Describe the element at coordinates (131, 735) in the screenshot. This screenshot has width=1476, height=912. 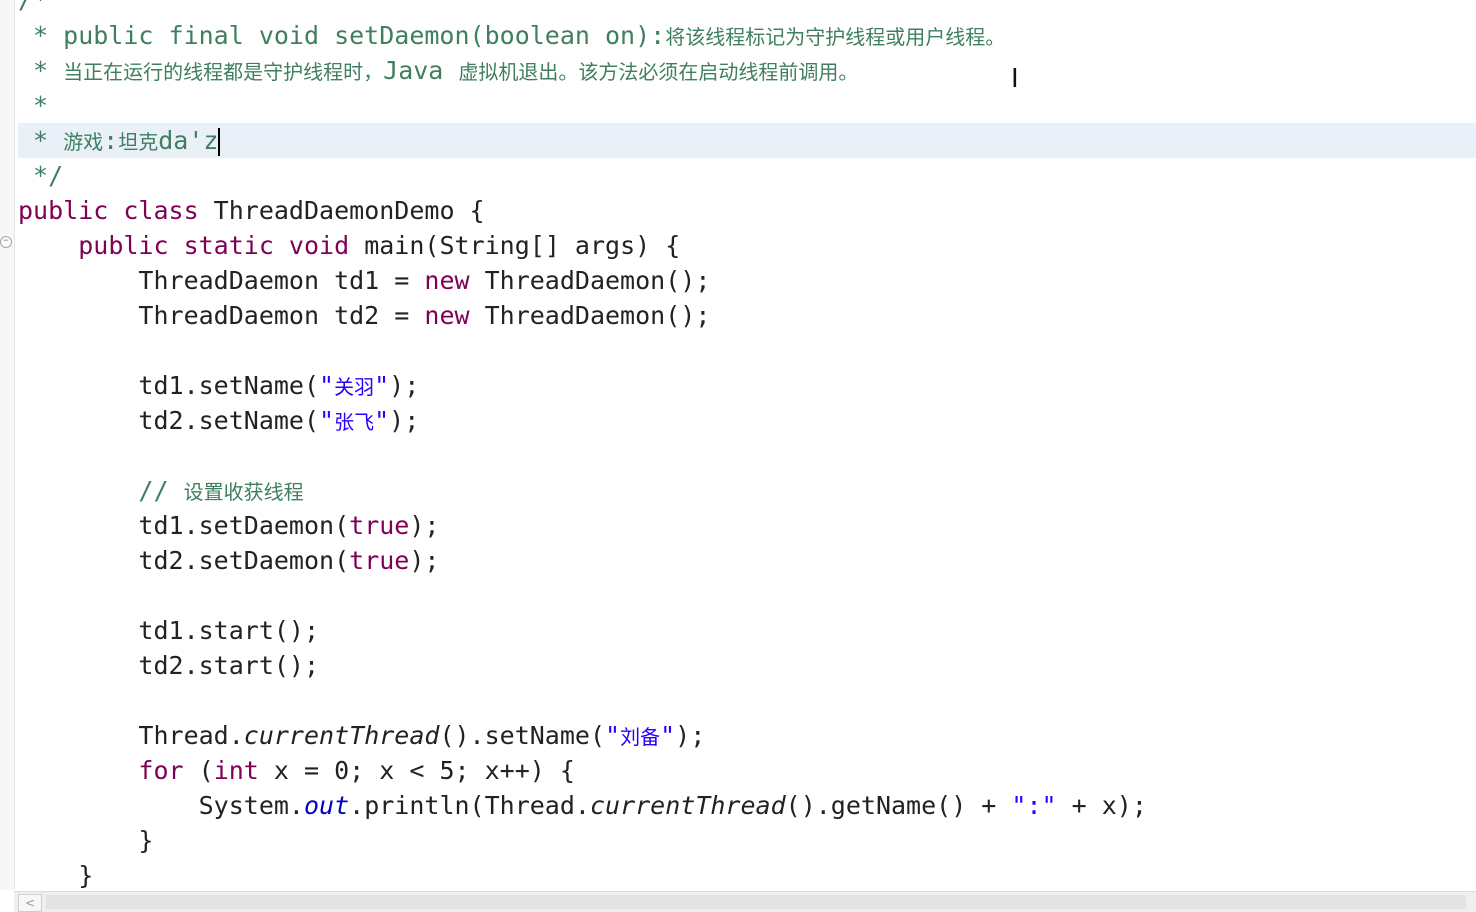
I see `code-token: Thread.` at that location.